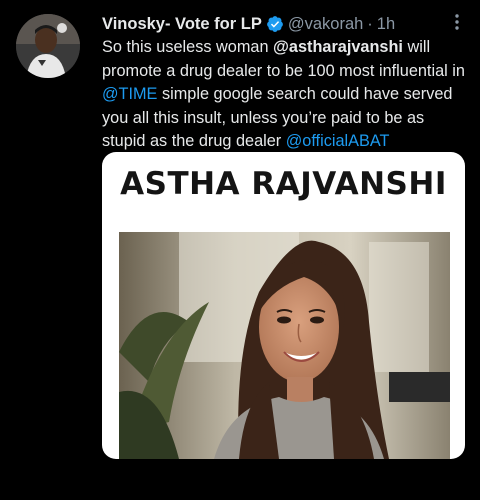  Describe the element at coordinates (48, 46) in the screenshot. I see `avatar` at that location.